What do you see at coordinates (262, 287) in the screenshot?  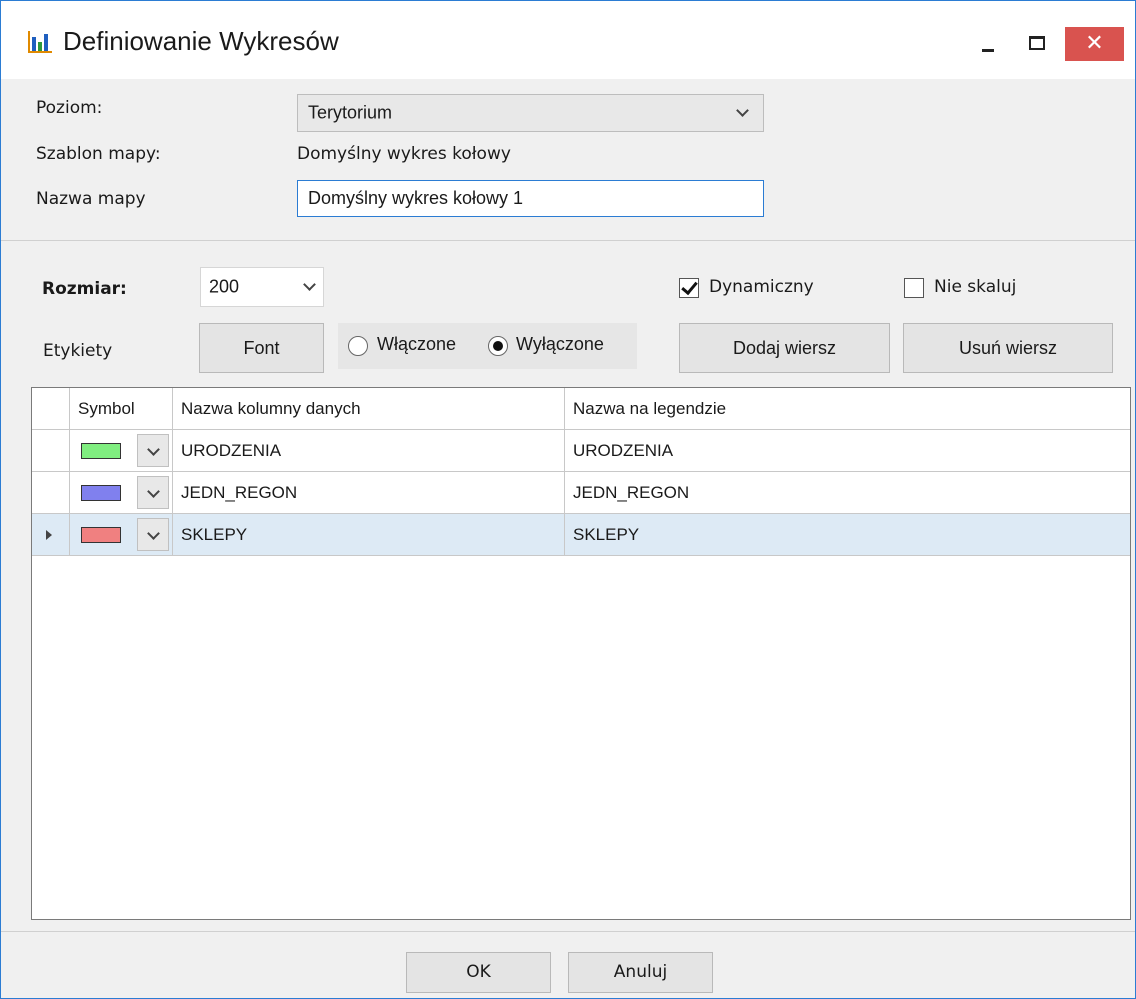 I see `rozmiar-combo: 200` at bounding box center [262, 287].